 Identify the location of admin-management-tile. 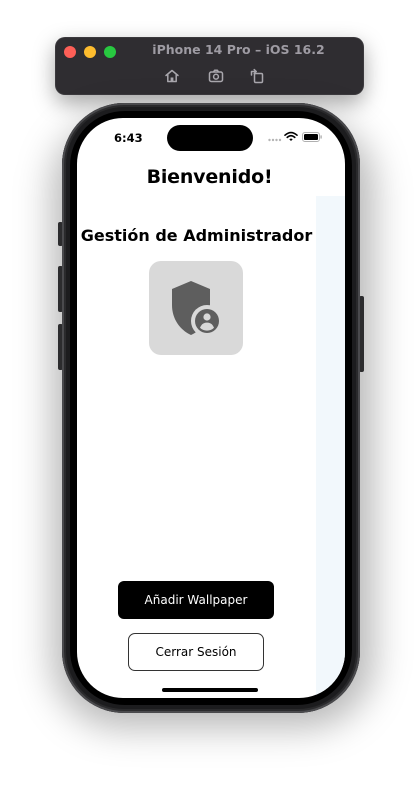
(196, 308).